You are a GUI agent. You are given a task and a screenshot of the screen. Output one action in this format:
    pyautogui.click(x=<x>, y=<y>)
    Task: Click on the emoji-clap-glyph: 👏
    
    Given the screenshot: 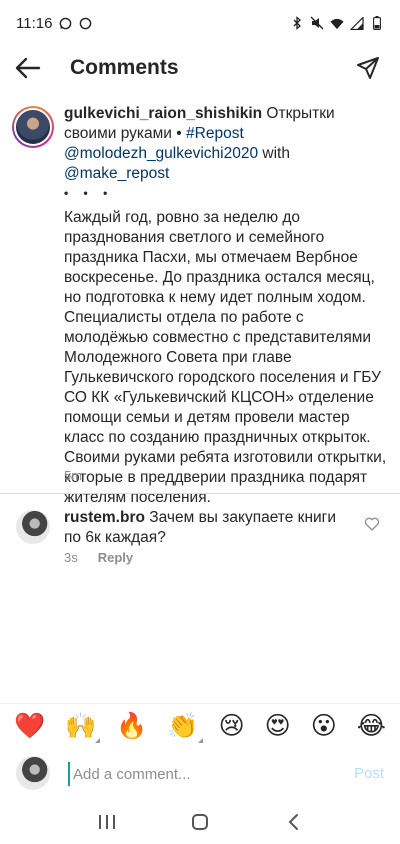 What is the action you would take?
    pyautogui.click(x=183, y=725)
    